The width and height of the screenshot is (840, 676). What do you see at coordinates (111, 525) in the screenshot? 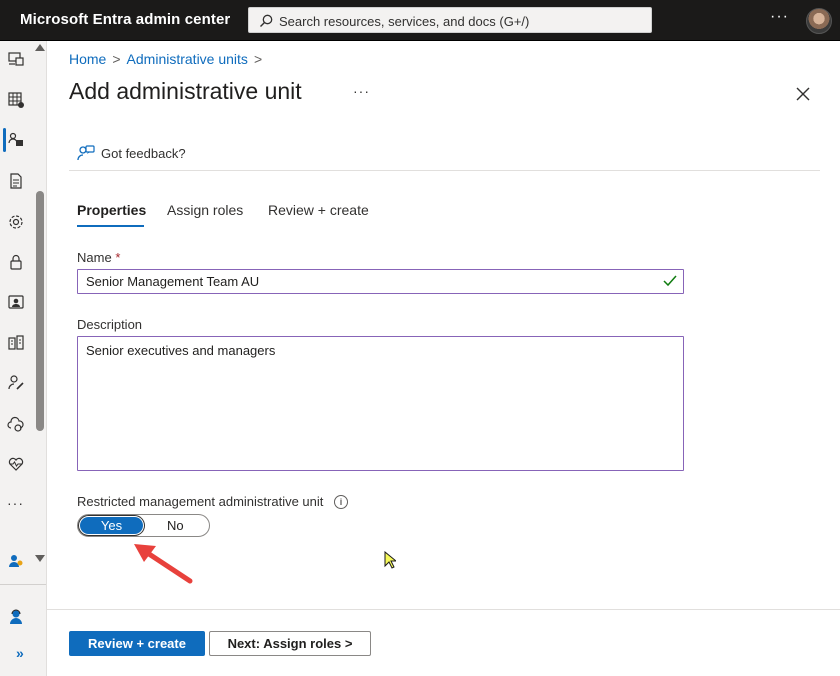
I see `toggle-yes-option: Yes` at bounding box center [111, 525].